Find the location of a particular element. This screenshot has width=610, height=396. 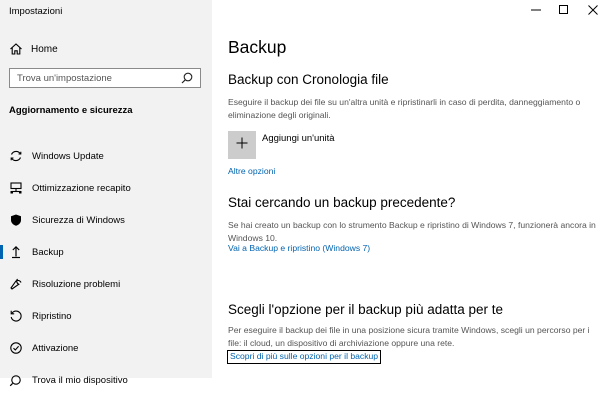

sidebar-item-find-device: Trova il mio dispositivo is located at coordinates (106, 380).